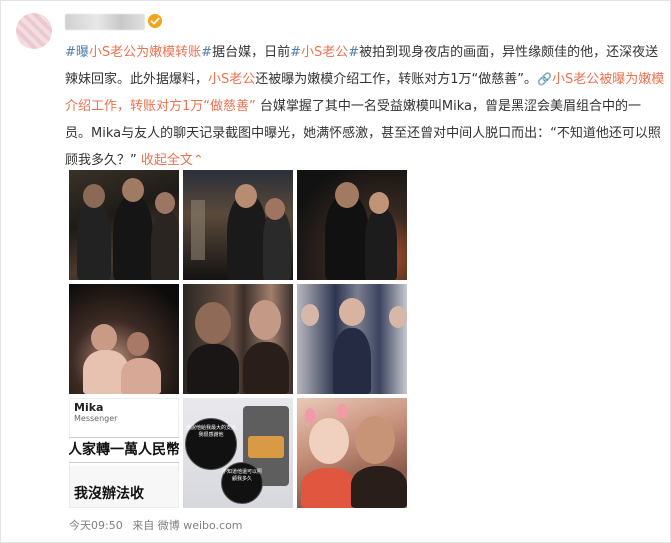 This screenshot has height=543, width=671. What do you see at coordinates (324, 52) in the screenshot?
I see `hashtag-topic-2: #小S老公#` at bounding box center [324, 52].